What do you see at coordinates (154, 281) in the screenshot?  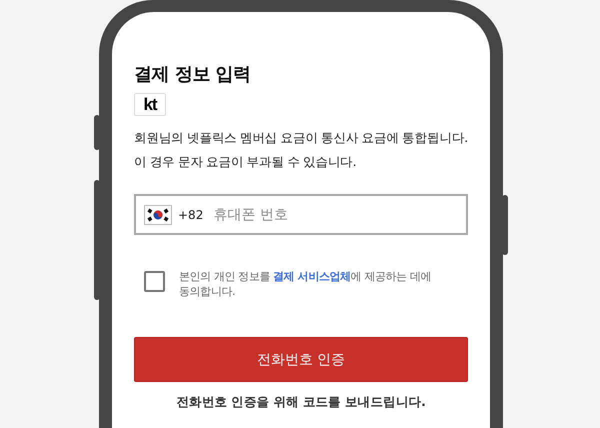 I see `consent-checkbox` at bounding box center [154, 281].